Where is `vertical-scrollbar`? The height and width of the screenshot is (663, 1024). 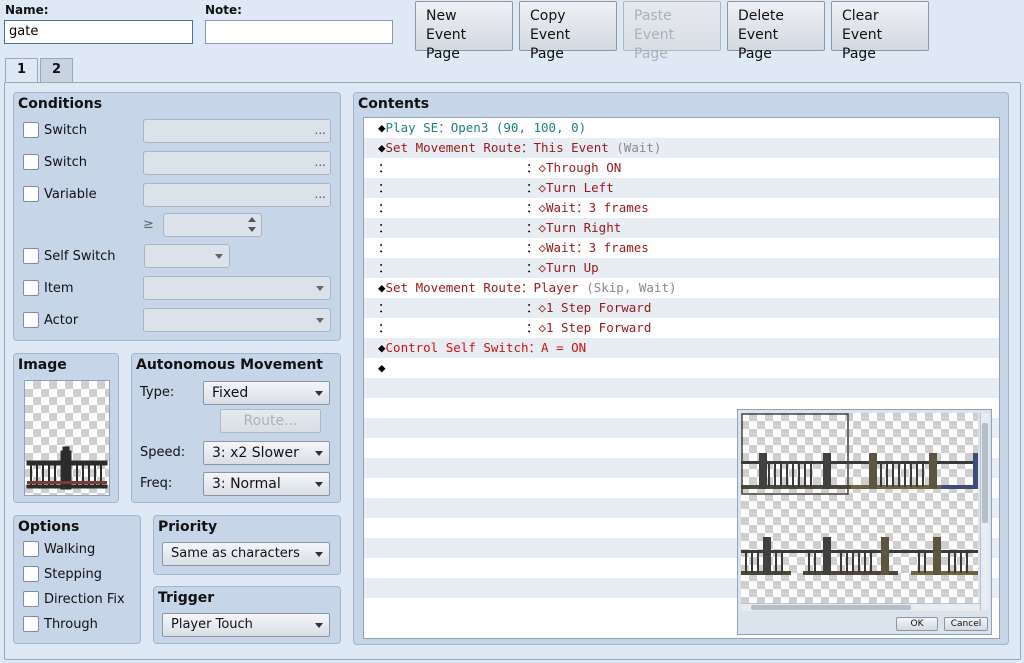
vertical-scrollbar is located at coordinates (984, 511).